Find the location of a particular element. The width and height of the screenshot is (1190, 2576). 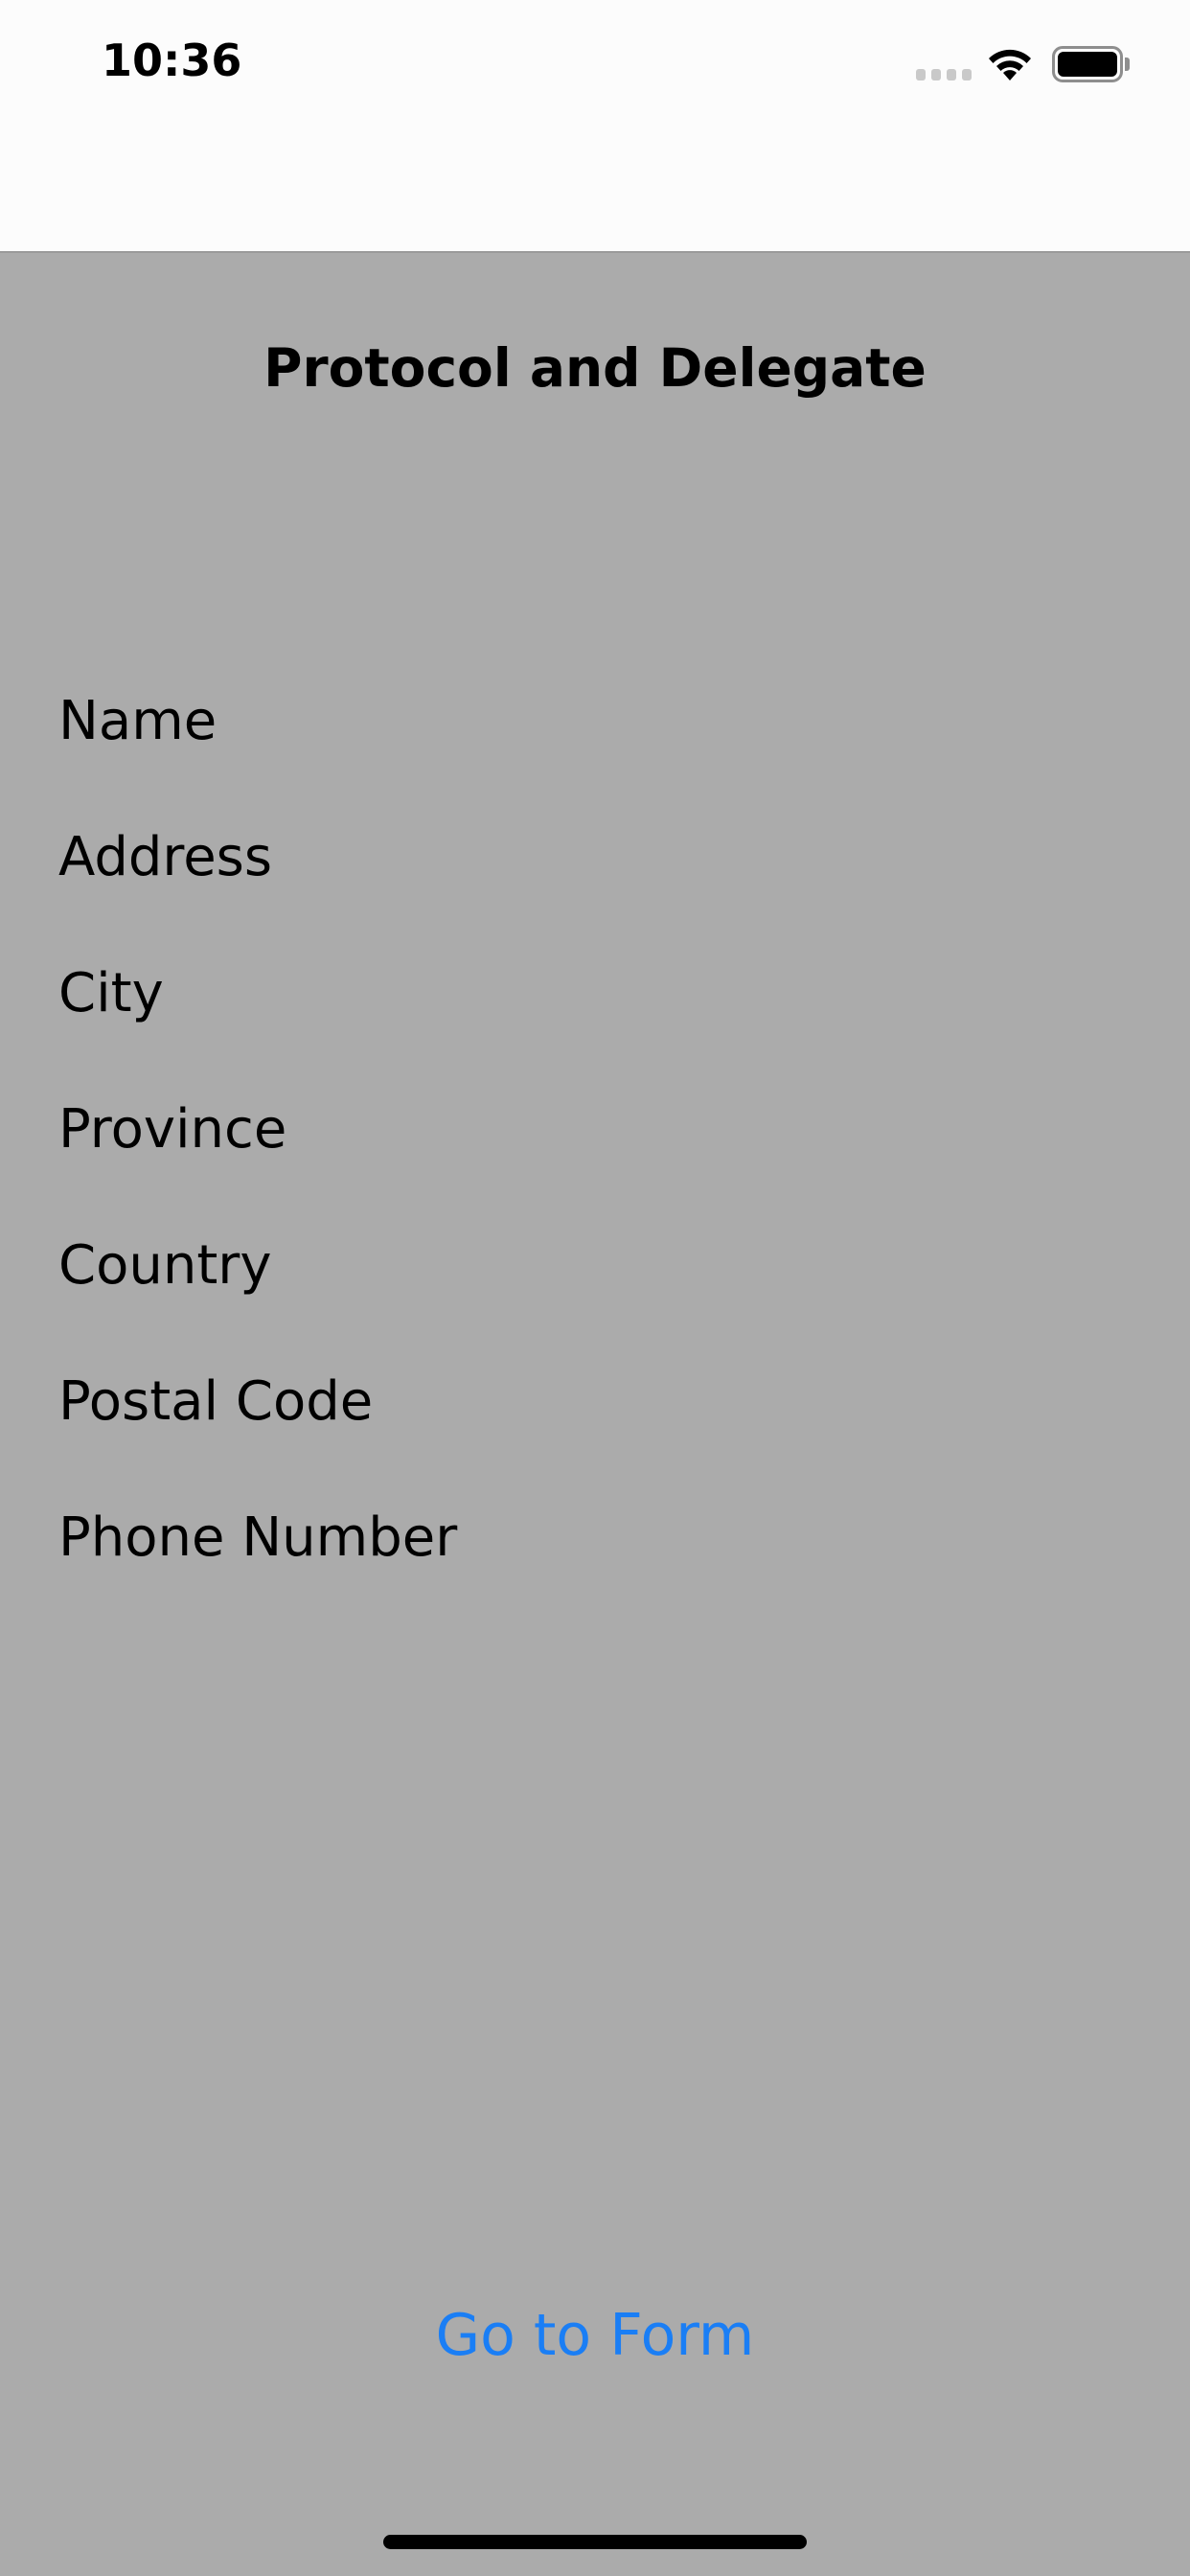

field-label-address: Address is located at coordinates (166, 857).